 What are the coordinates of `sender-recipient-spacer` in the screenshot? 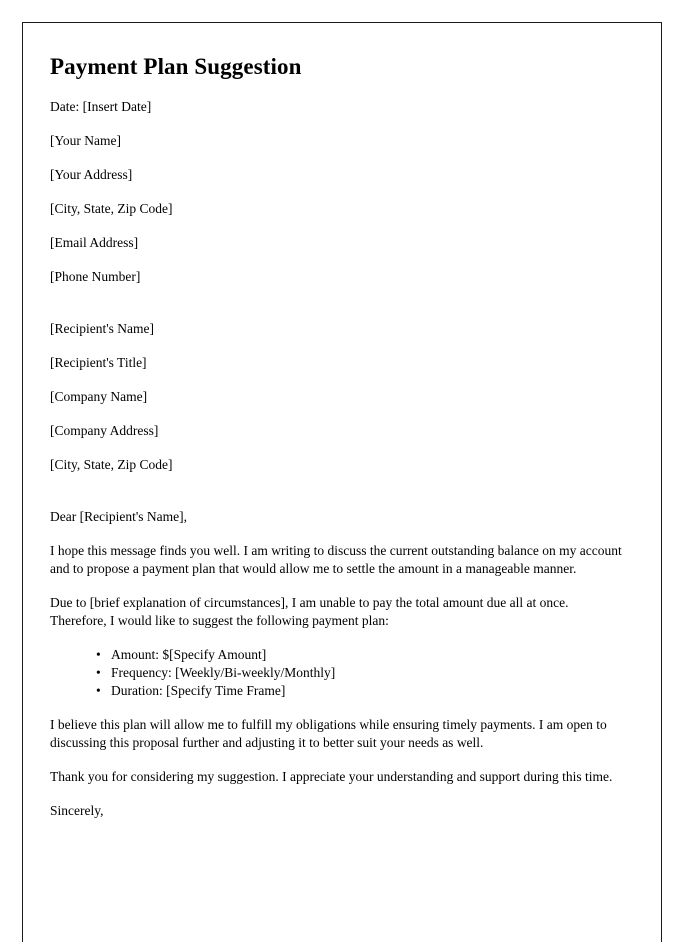 It's located at (339, 303).